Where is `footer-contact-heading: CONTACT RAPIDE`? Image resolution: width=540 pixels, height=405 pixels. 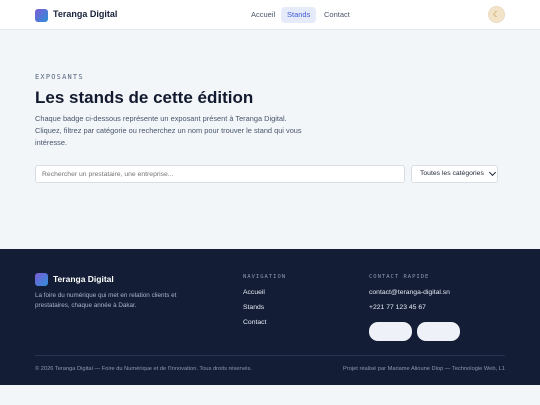 footer-contact-heading: CONTACT RAPIDE is located at coordinates (399, 277).